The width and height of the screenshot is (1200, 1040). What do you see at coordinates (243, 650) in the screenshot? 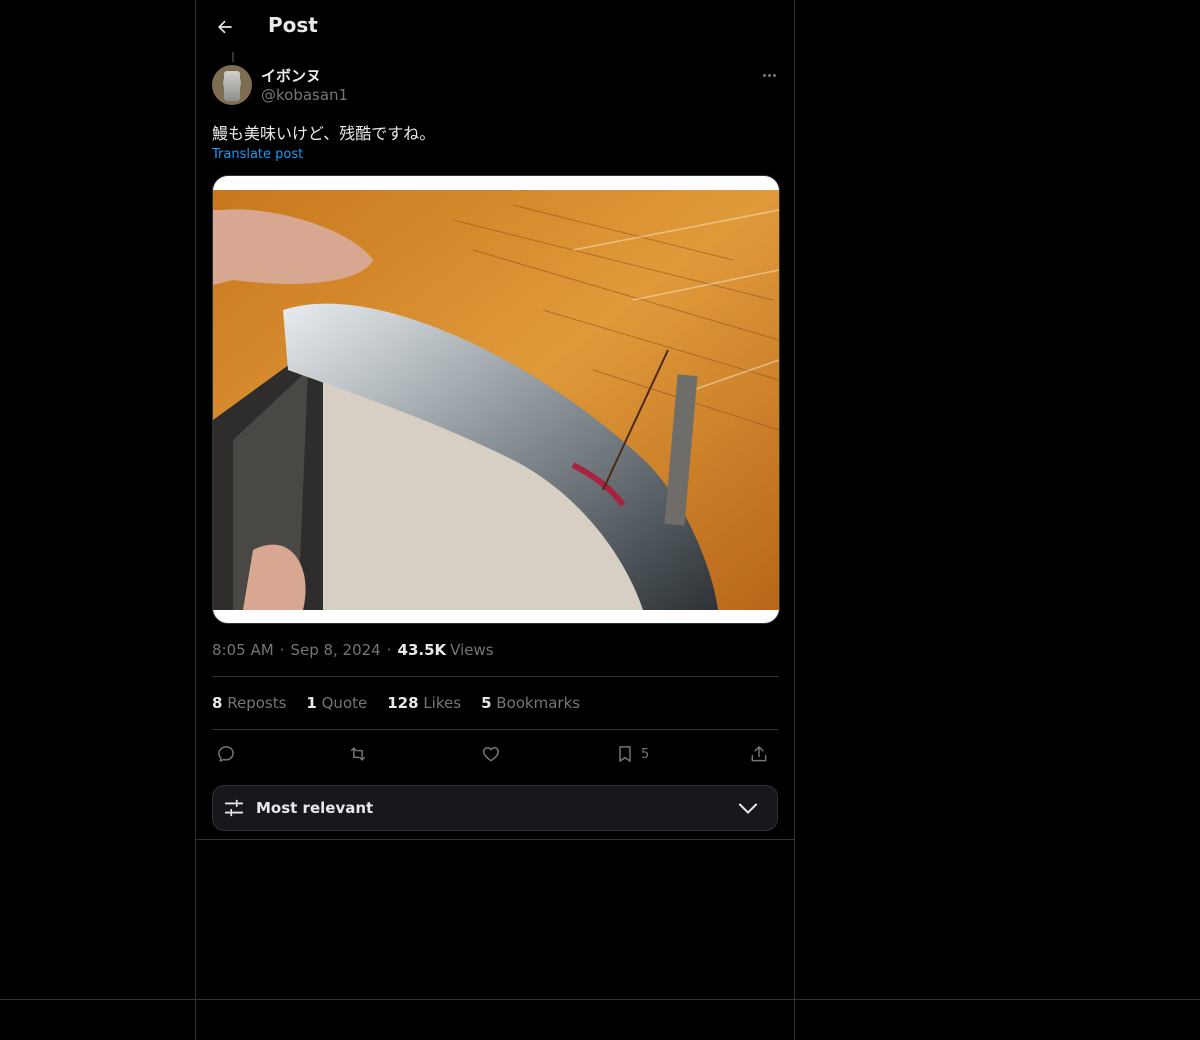
I see `post-time: 8:05 AM` at bounding box center [243, 650].